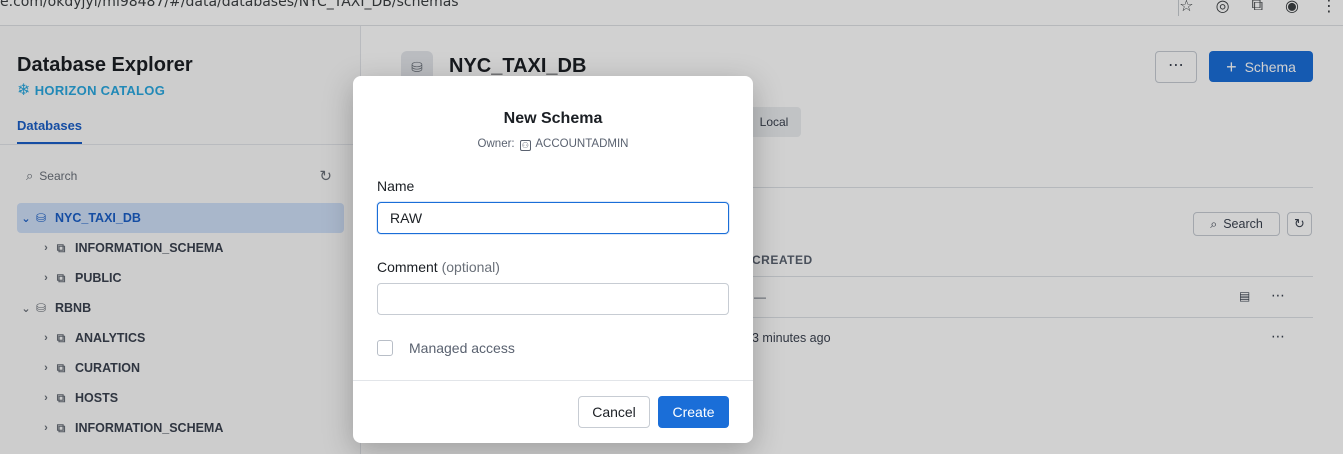  What do you see at coordinates (553, 380) in the screenshot?
I see `dialog-footer-divider` at bounding box center [553, 380].